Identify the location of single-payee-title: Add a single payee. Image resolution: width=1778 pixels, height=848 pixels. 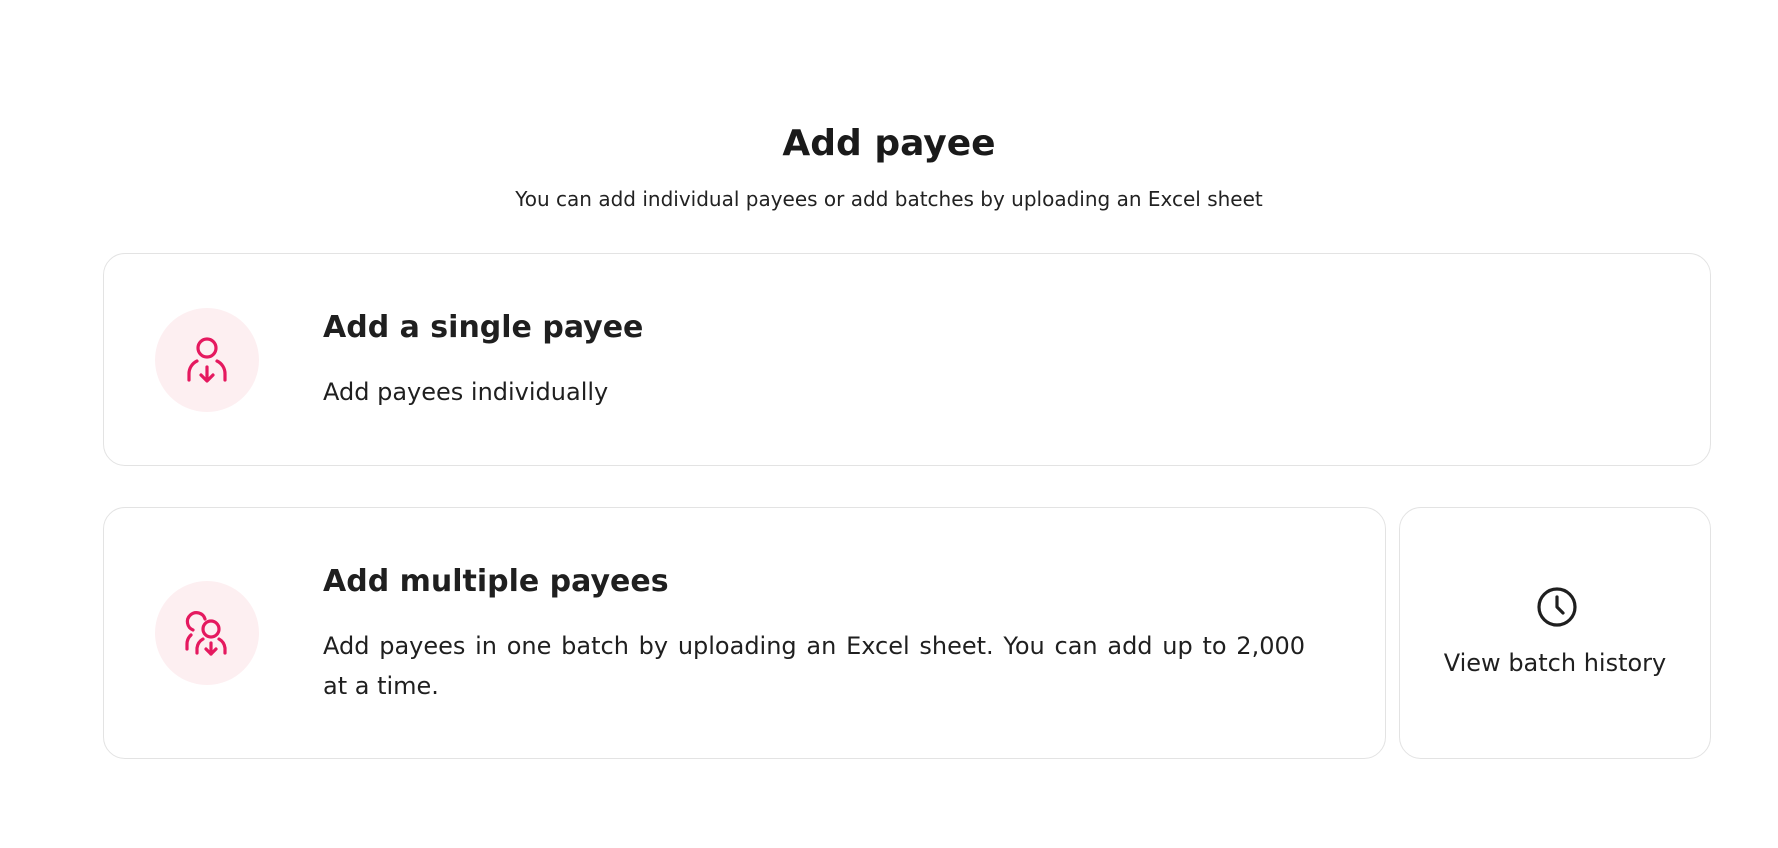
(483, 327).